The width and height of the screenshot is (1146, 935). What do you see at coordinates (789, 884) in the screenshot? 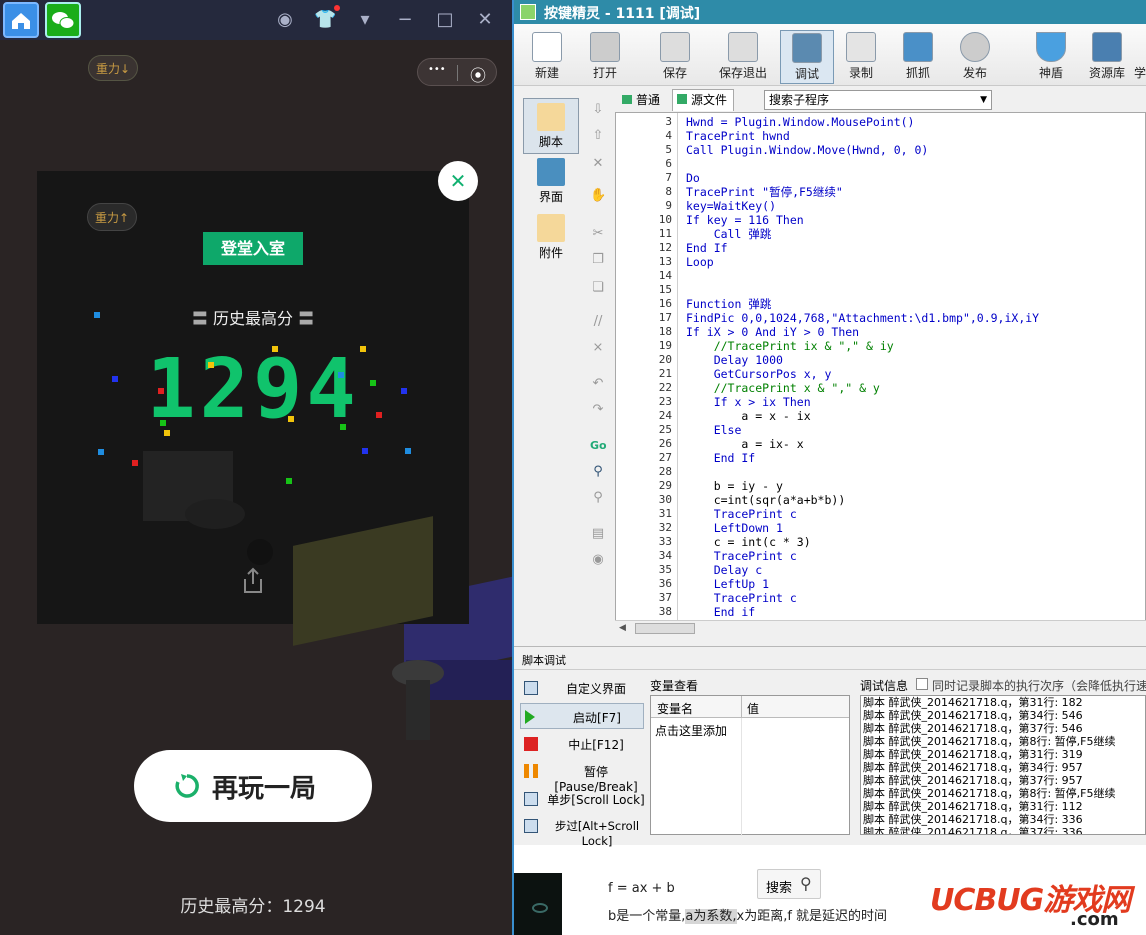
I see `search-button: 搜索 ⚲` at bounding box center [789, 884].